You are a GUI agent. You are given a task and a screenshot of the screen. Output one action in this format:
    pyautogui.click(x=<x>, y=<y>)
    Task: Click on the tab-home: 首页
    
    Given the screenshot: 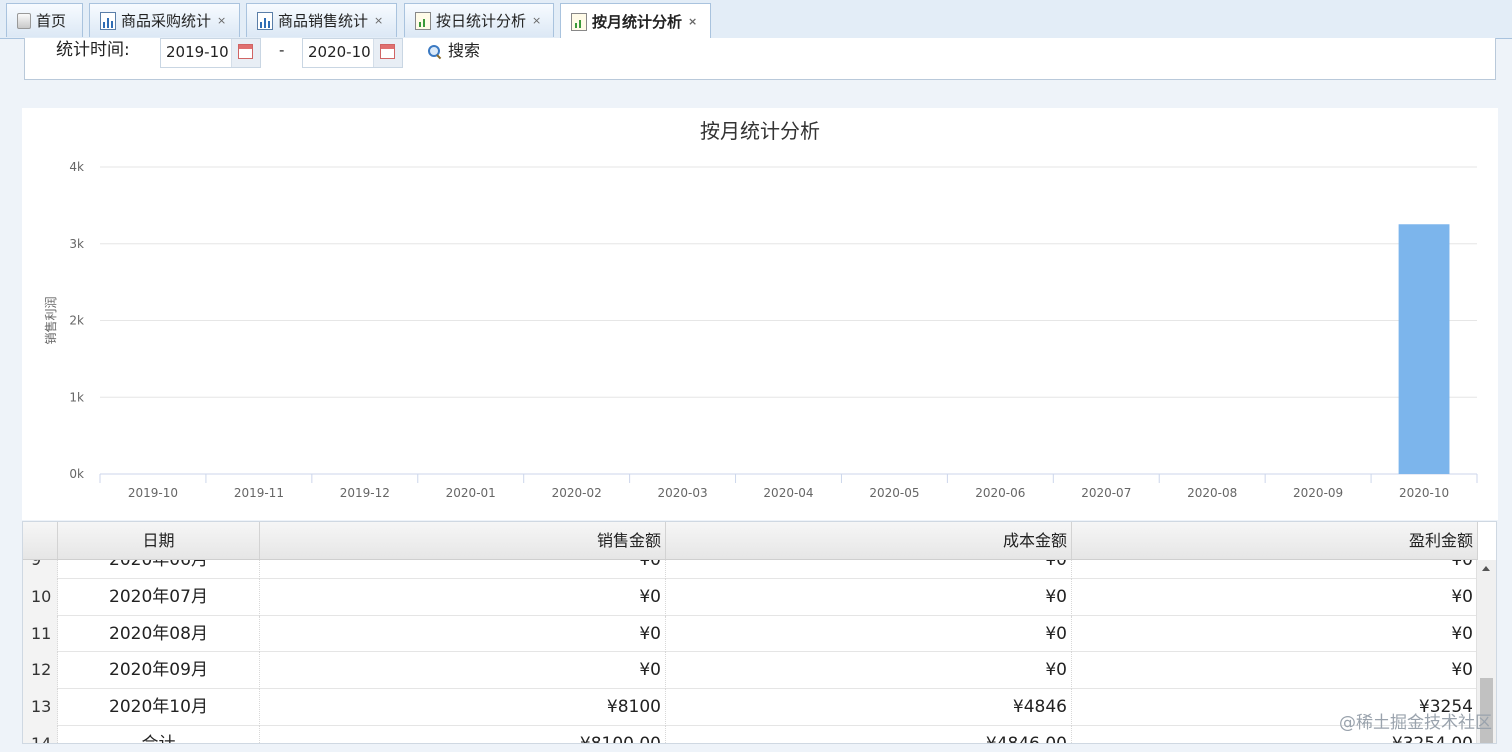 What is the action you would take?
    pyautogui.click(x=44, y=20)
    